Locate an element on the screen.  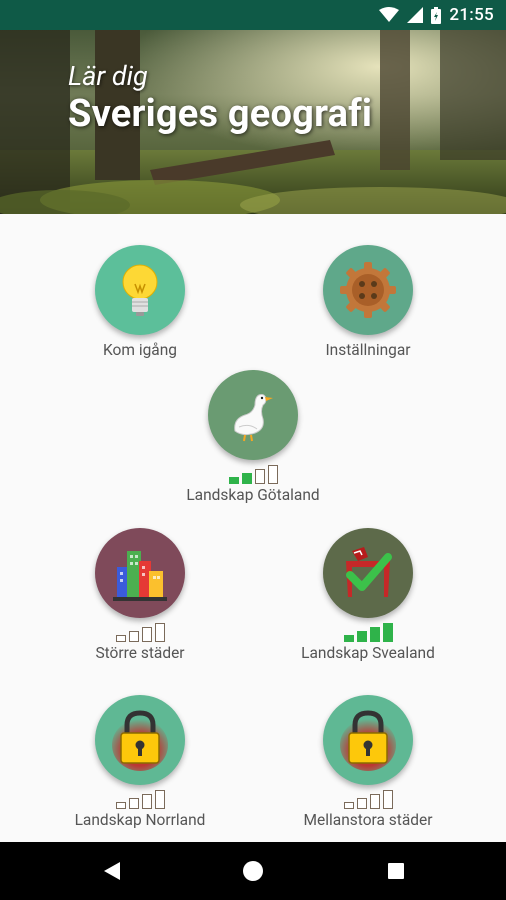
tile-label: Kom igång is located at coordinates (140, 350).